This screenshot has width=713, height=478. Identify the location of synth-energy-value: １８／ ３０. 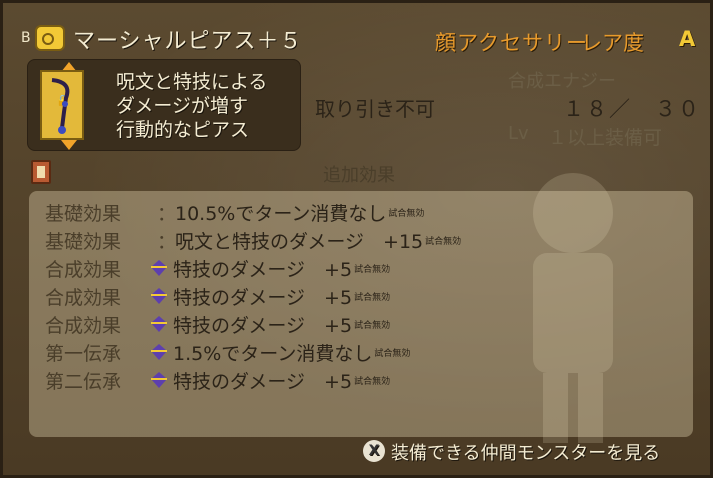
(632, 109).